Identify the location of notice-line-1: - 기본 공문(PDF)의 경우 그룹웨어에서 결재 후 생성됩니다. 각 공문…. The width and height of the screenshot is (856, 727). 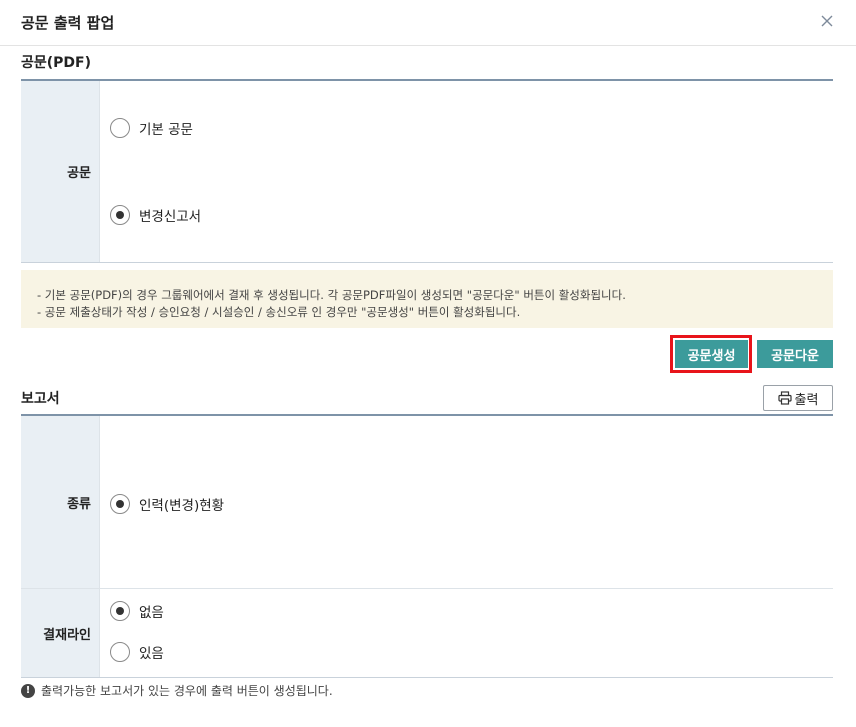
(331, 295).